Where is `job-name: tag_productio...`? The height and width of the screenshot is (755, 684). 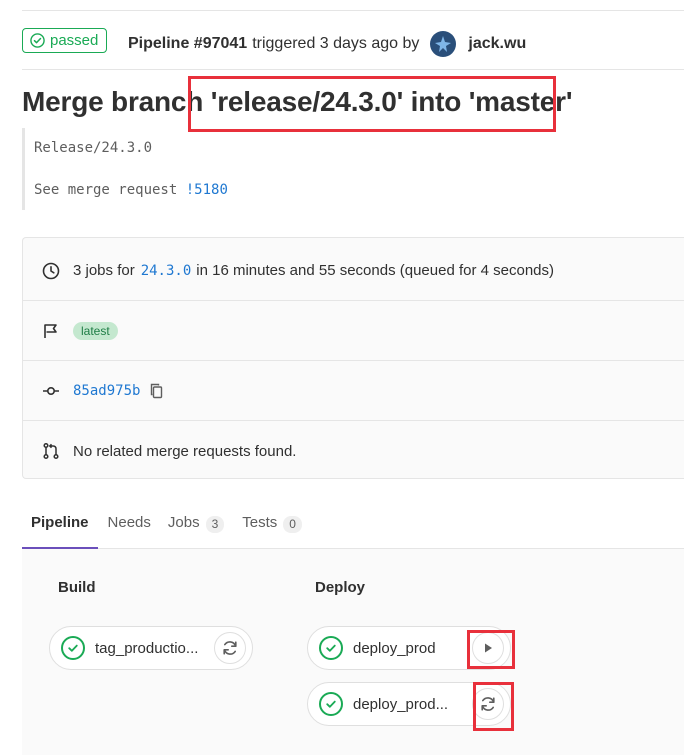 job-name: tag_productio... is located at coordinates (147, 648).